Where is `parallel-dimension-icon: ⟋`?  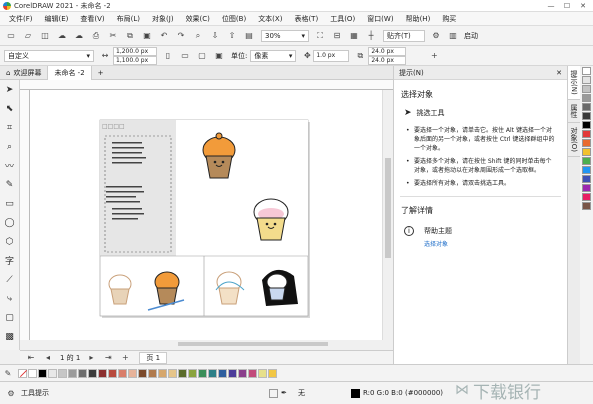
parallel-dimension-icon: ⟋ is located at coordinates (9, 279).